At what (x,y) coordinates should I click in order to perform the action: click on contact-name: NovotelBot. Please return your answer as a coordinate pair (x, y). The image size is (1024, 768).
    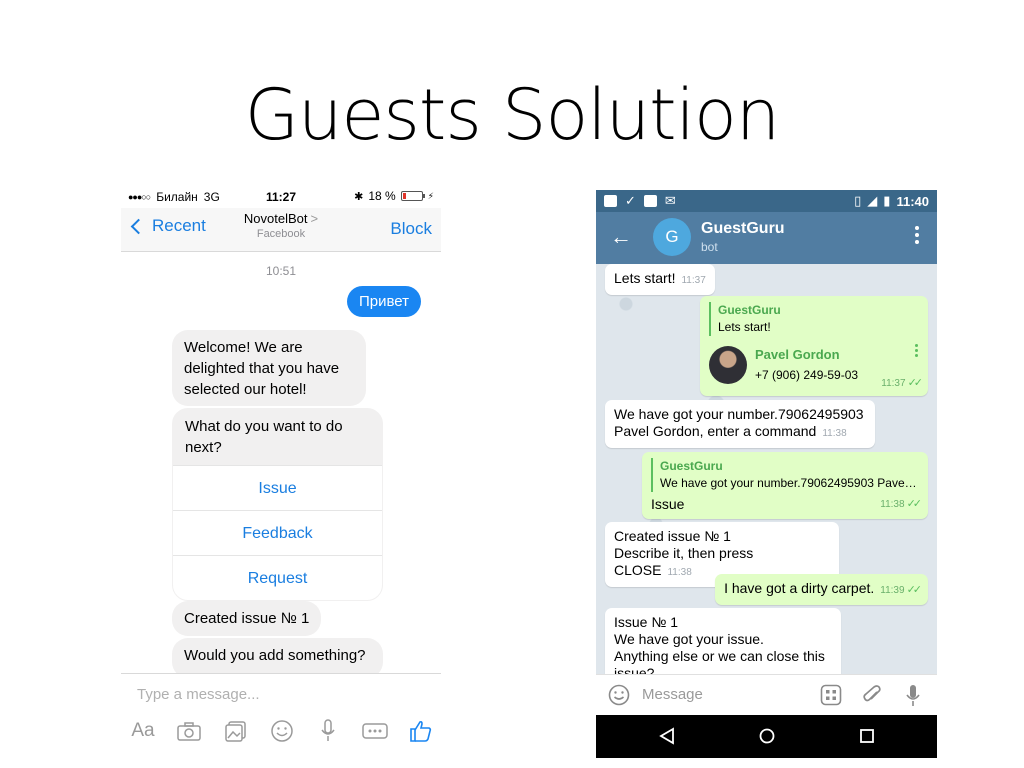
    Looking at the image, I should click on (275, 218).